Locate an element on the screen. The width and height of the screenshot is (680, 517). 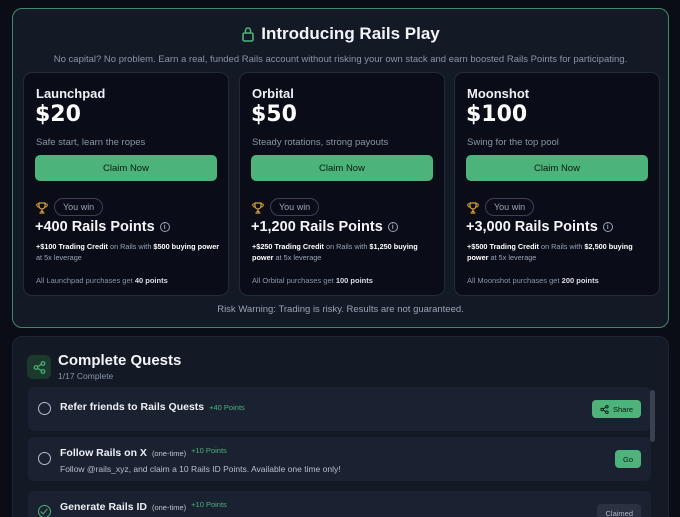
quests-scrollbar is located at coordinates (652, 416).